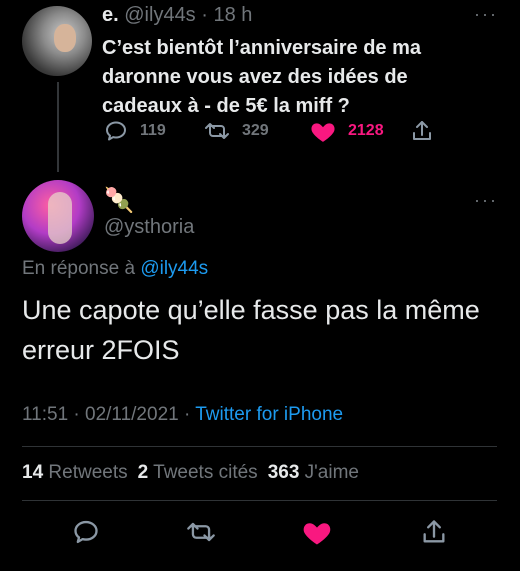 This screenshot has width=520, height=571. I want to click on share-button, so click(434, 532).